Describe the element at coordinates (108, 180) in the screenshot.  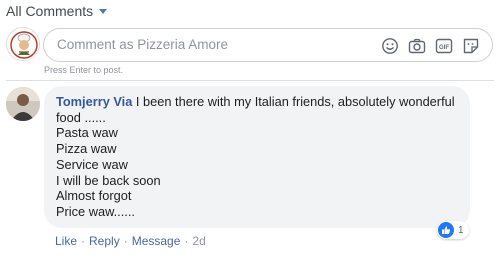
I see `comment-text-line: I will be back soon` at that location.